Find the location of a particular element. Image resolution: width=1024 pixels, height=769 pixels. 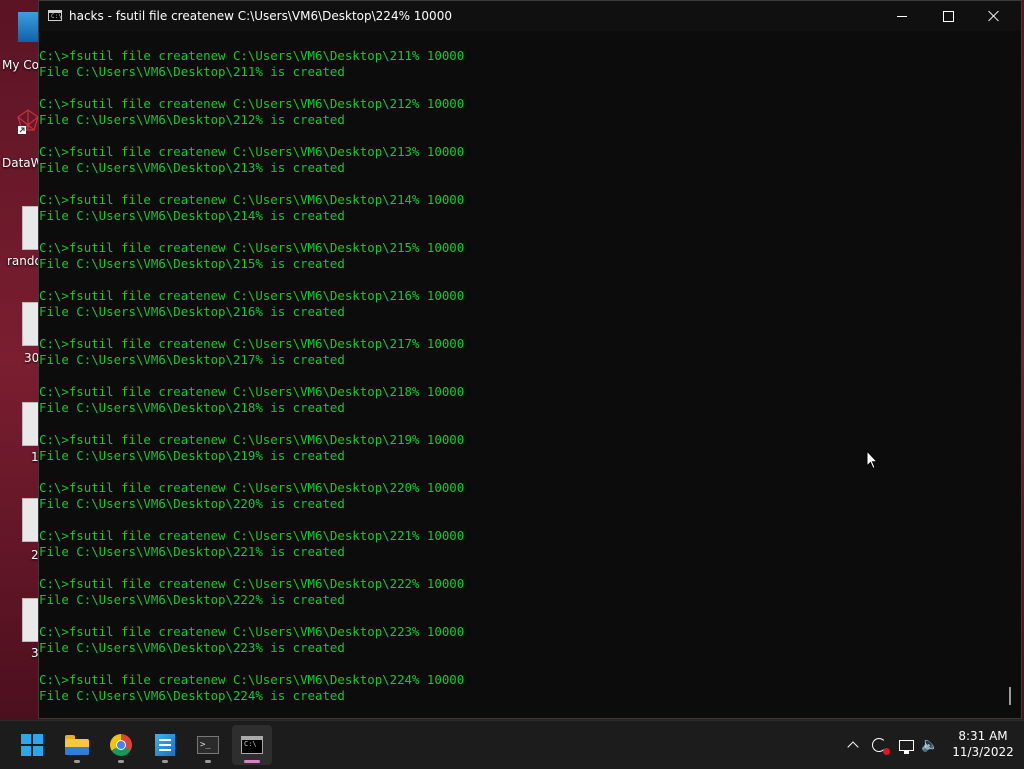

minimize-button is located at coordinates (902, 16).